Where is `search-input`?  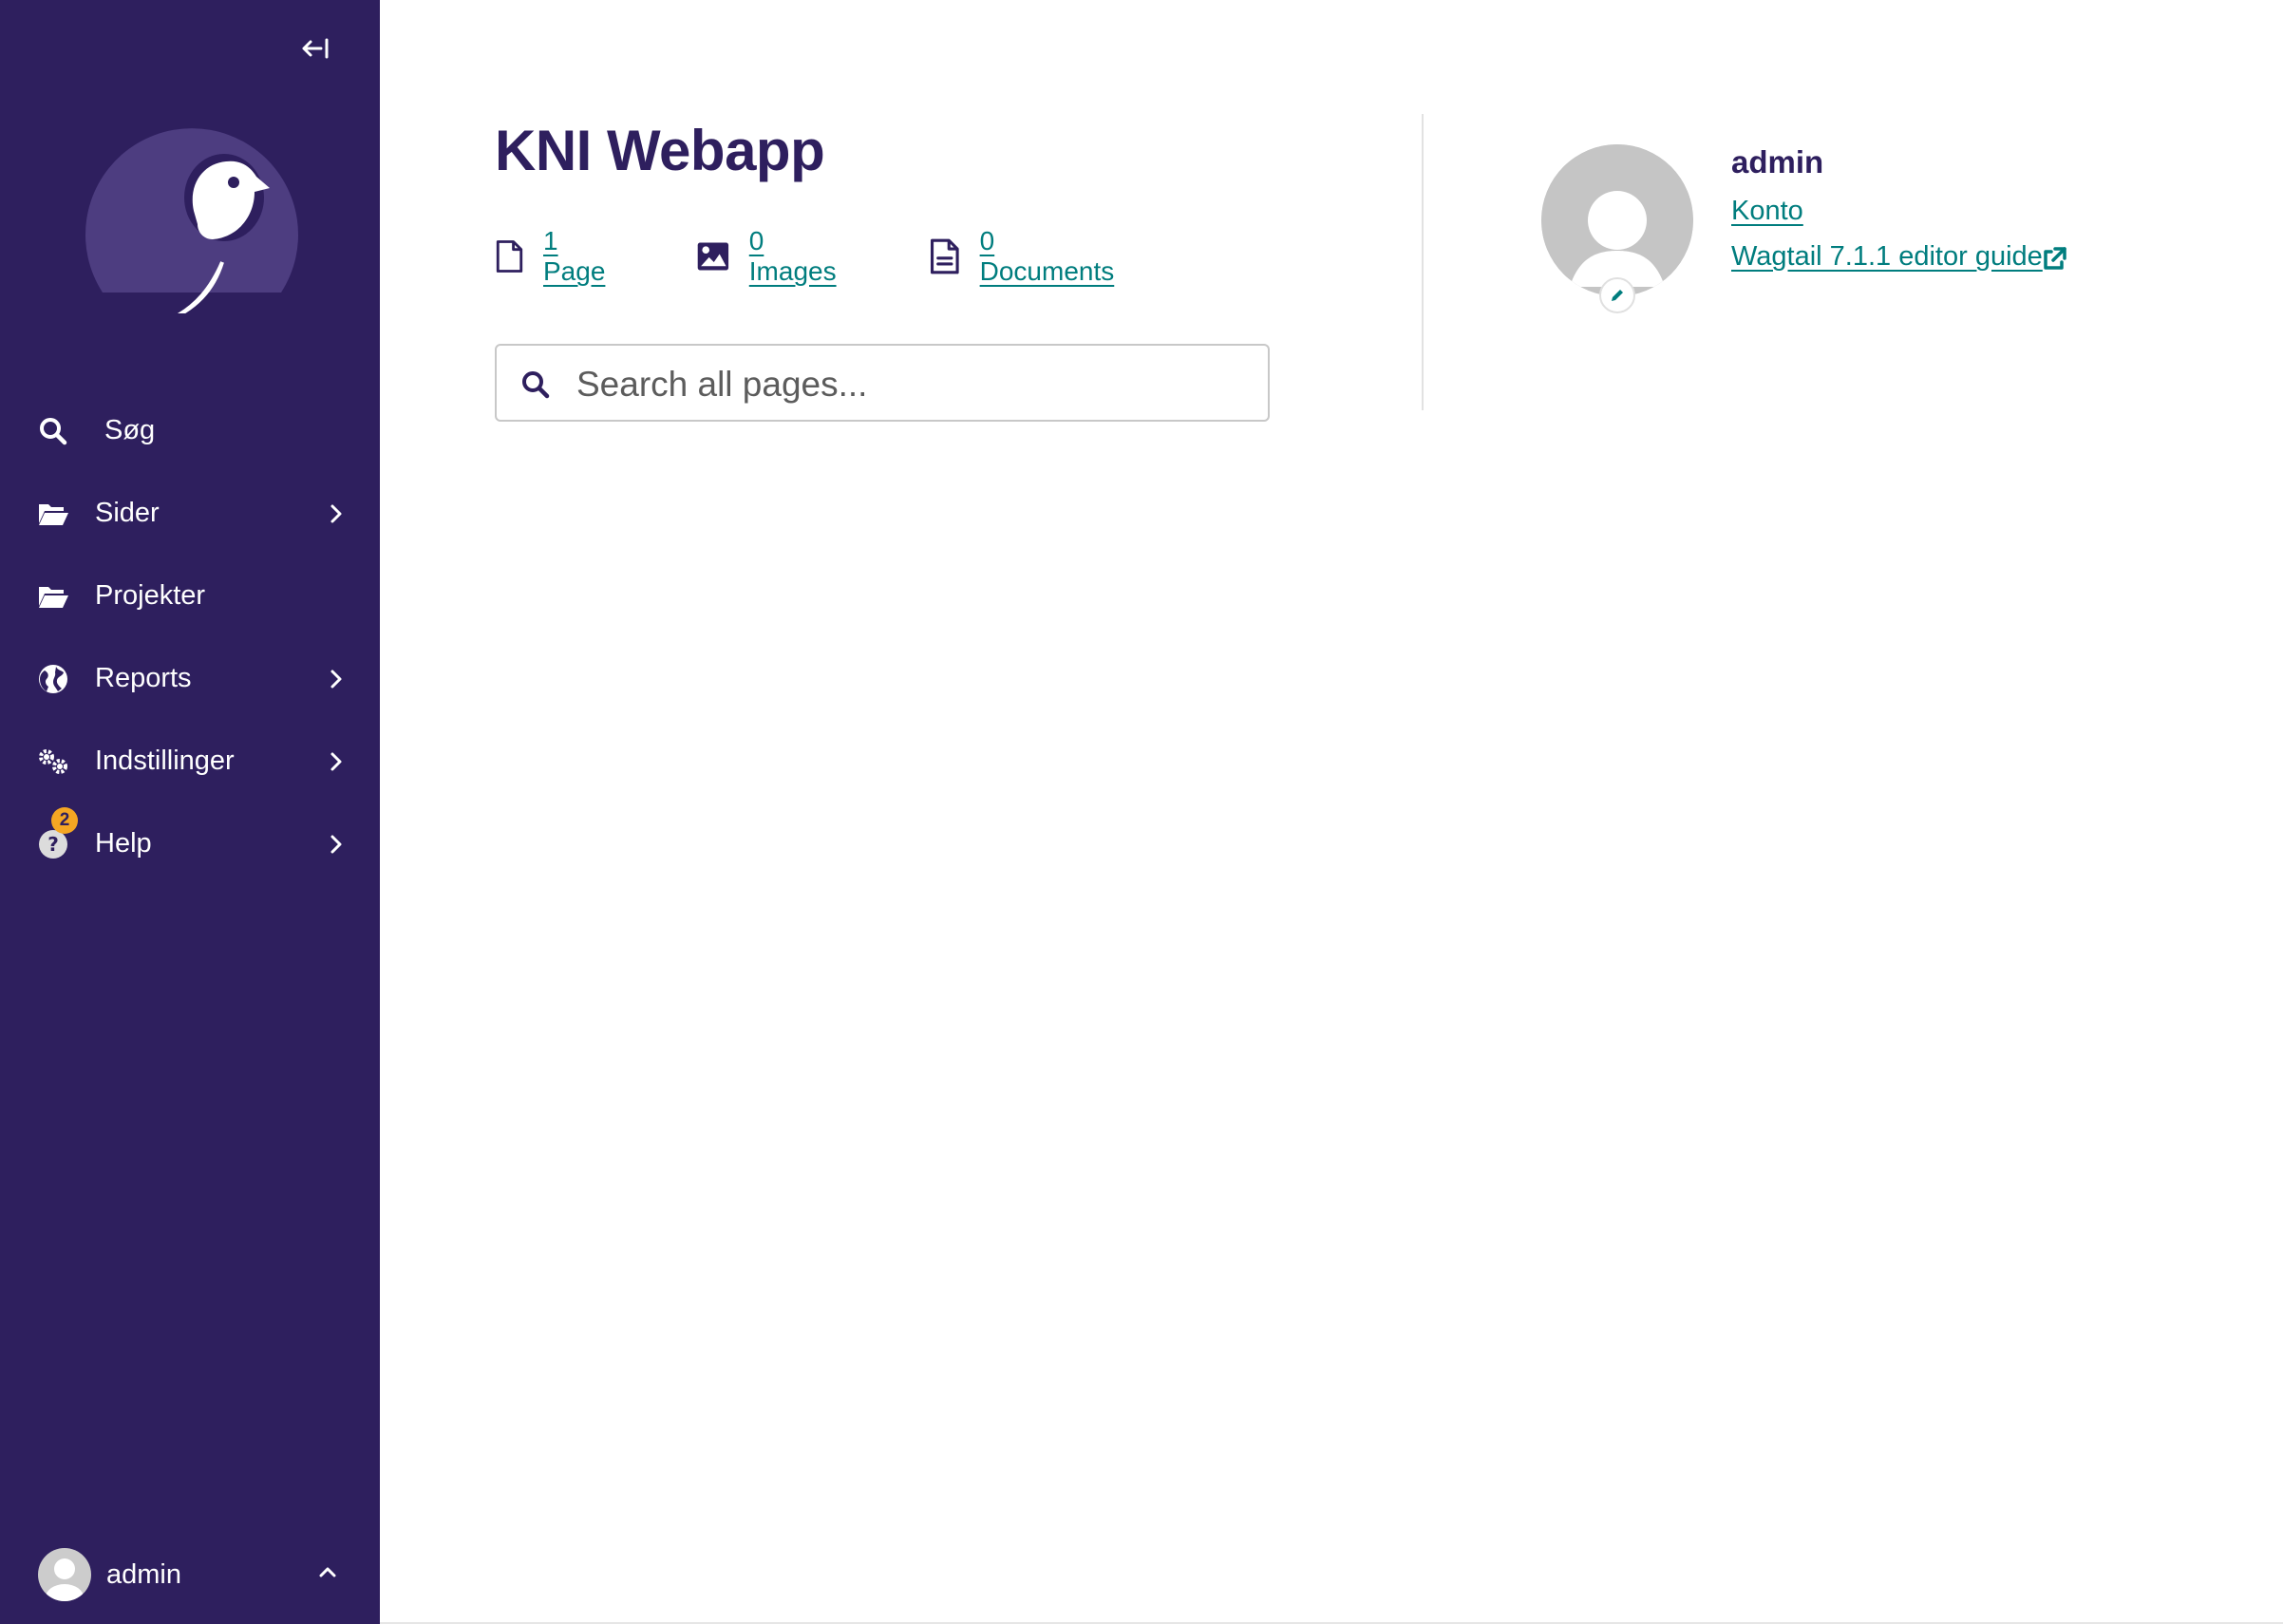
search-input is located at coordinates (909, 384).